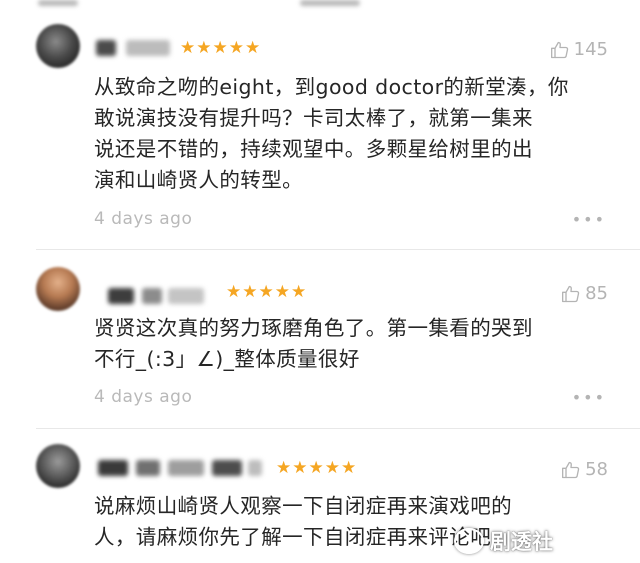  What do you see at coordinates (590, 49) in the screenshot?
I see `like-count: 145` at bounding box center [590, 49].